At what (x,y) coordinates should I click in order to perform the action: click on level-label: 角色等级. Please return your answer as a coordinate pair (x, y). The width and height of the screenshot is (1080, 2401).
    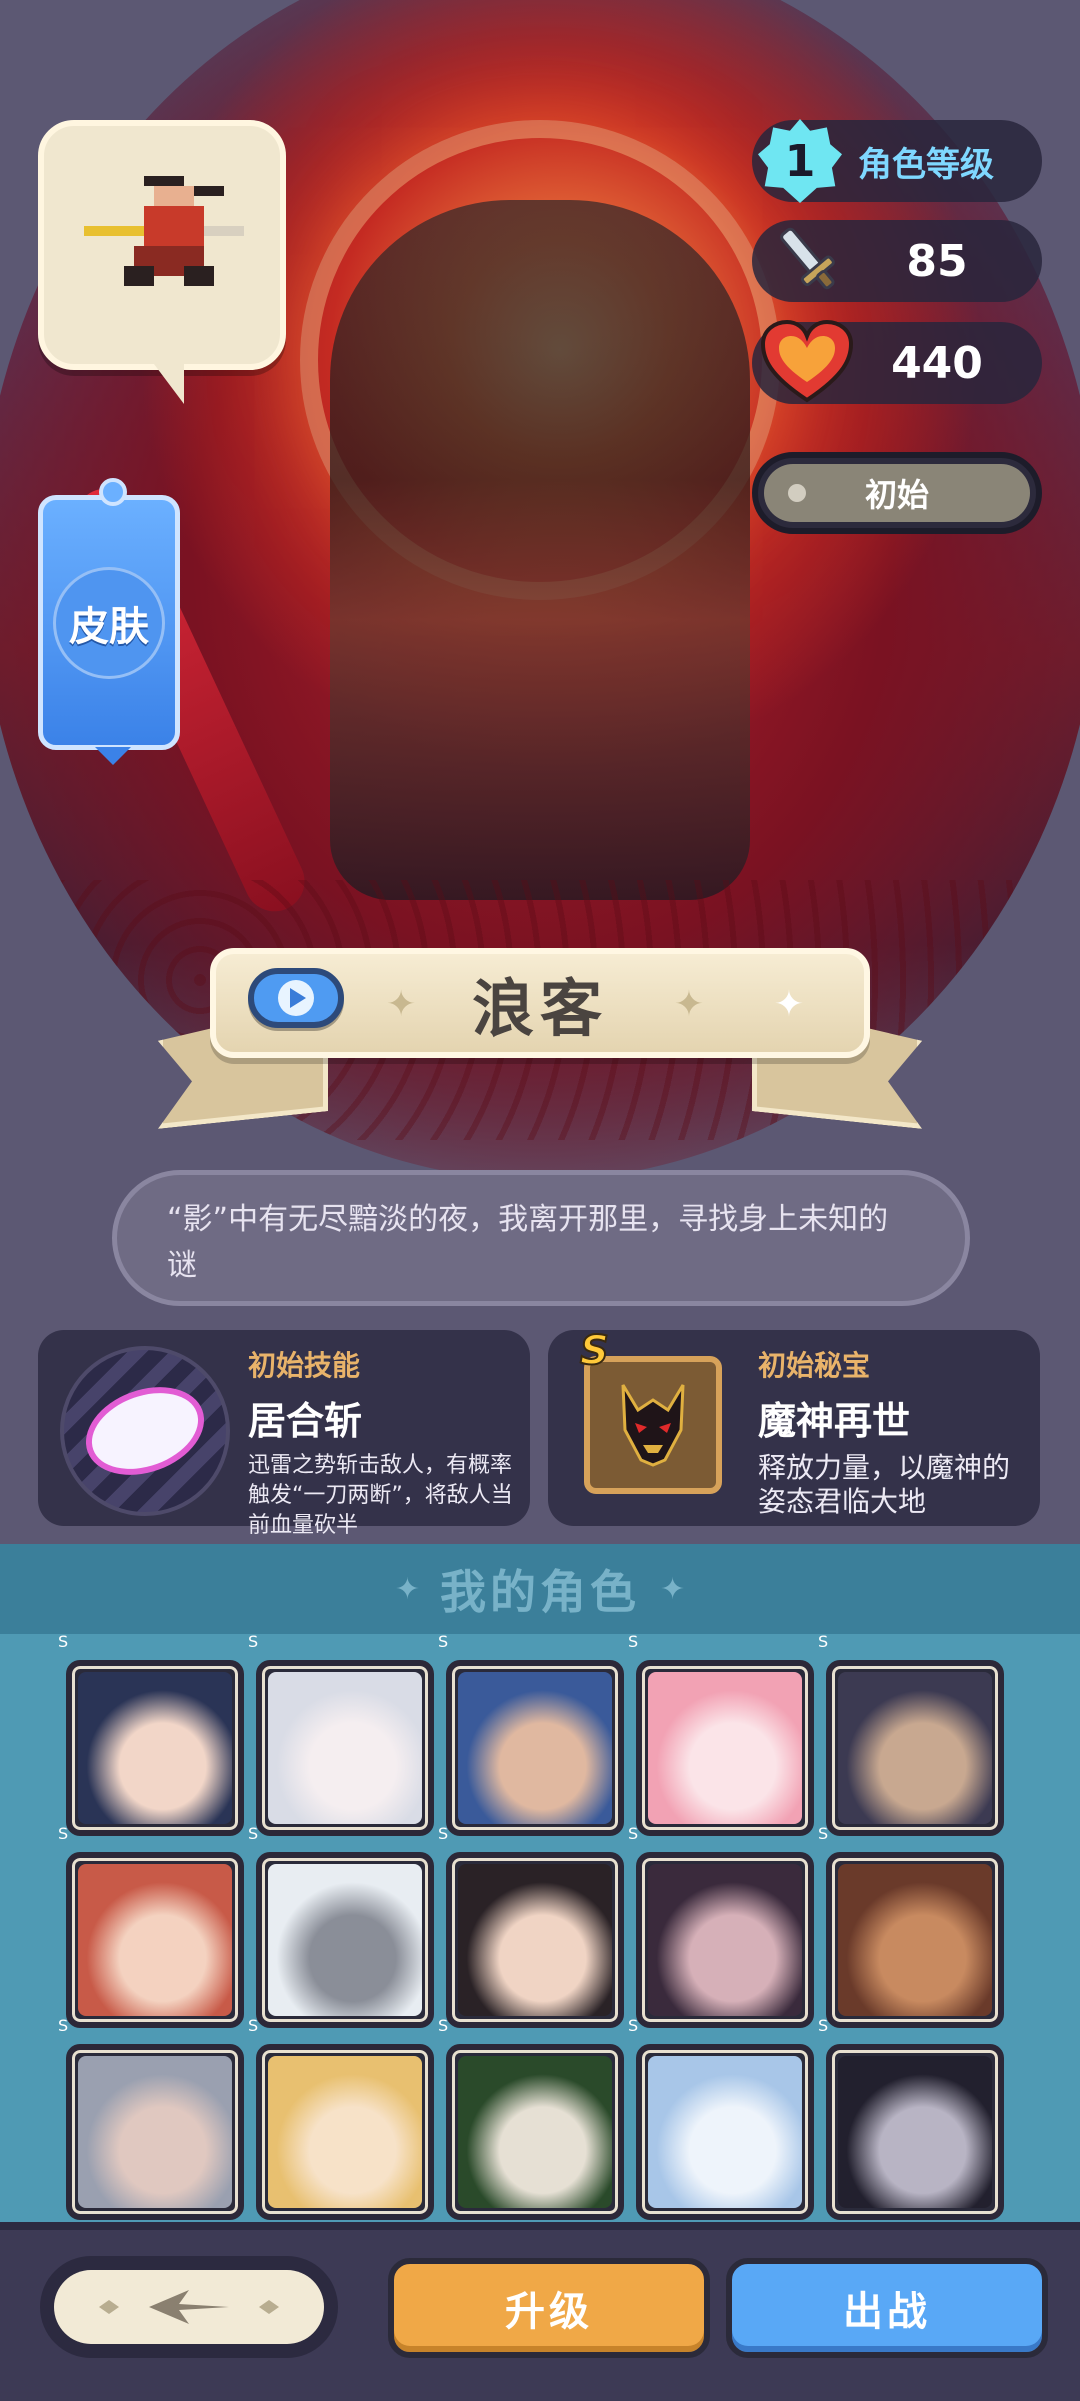
    Looking at the image, I should click on (926, 164).